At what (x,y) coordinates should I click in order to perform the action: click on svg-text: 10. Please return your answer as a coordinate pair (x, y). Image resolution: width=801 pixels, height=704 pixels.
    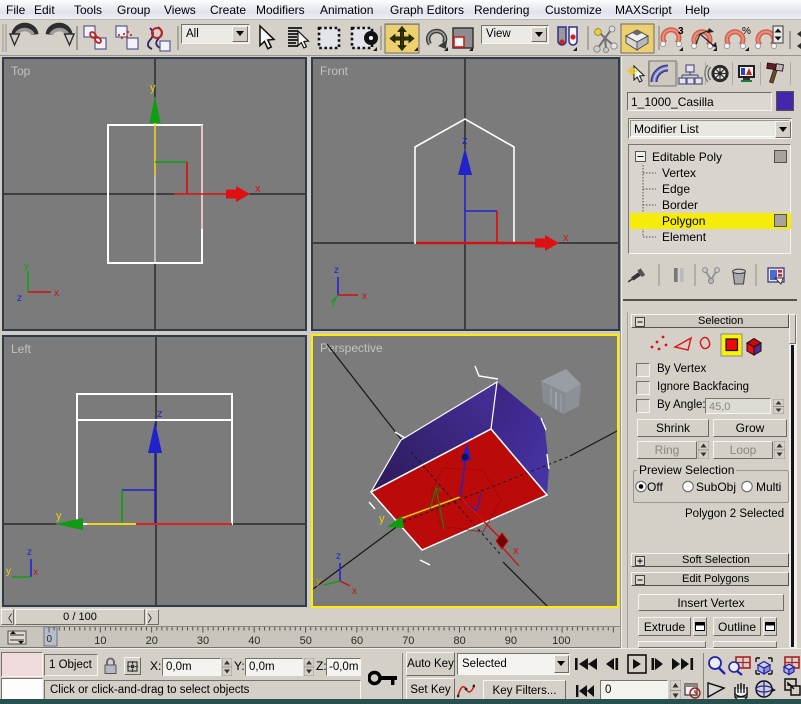
    Looking at the image, I should click on (100, 641).